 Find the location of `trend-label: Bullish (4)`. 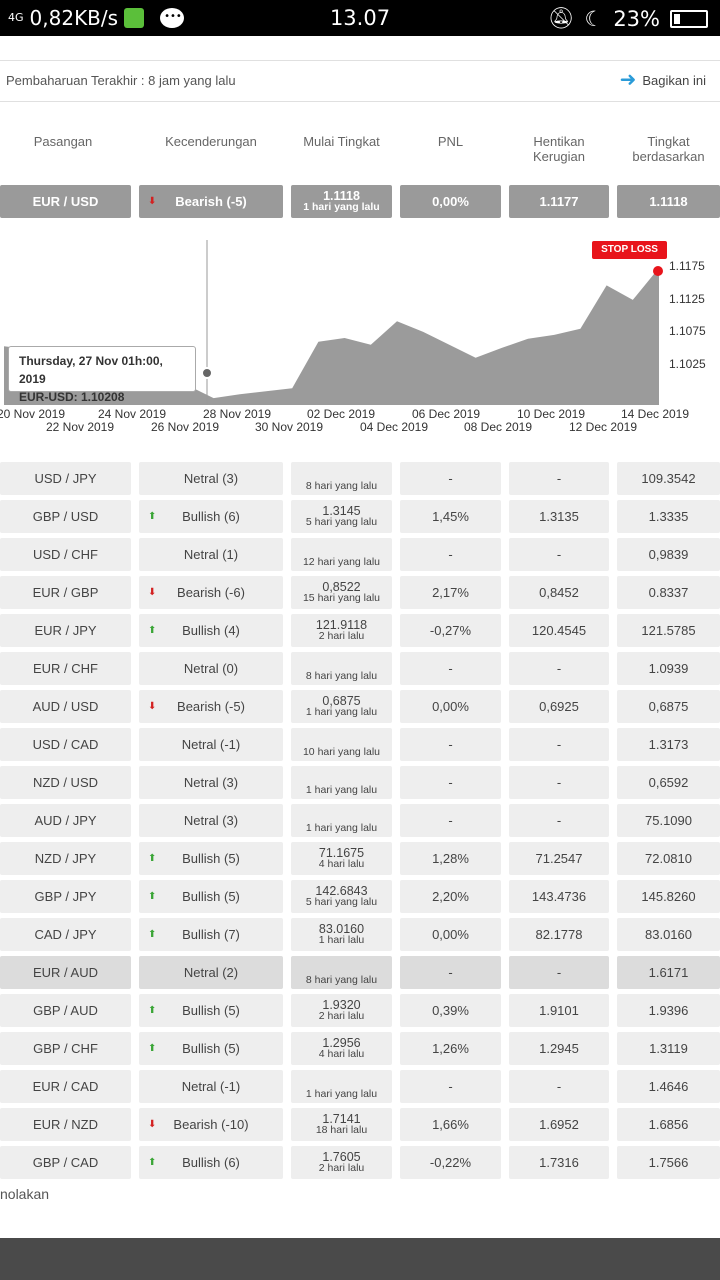

trend-label: Bullish (4) is located at coordinates (211, 630).